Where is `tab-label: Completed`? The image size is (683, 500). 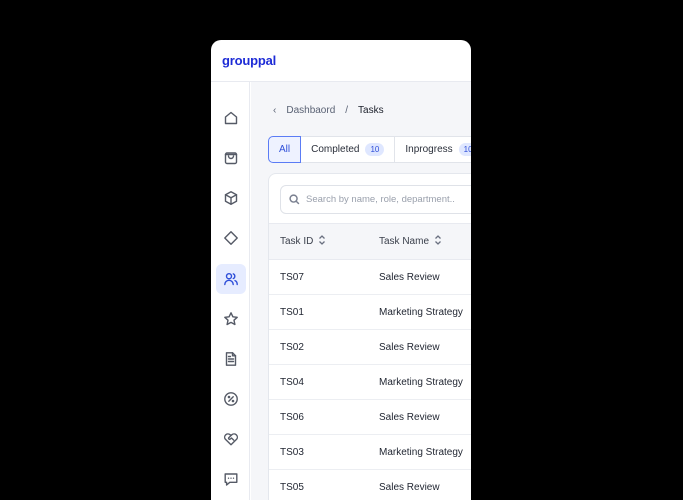 tab-label: Completed is located at coordinates (335, 149).